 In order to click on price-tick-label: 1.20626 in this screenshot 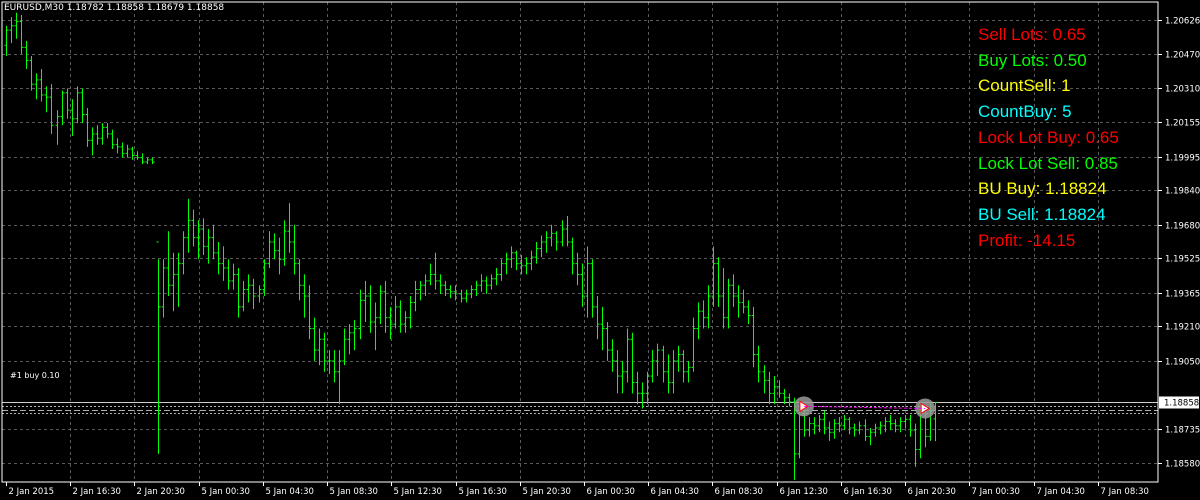, I will do `click(1182, 22)`.